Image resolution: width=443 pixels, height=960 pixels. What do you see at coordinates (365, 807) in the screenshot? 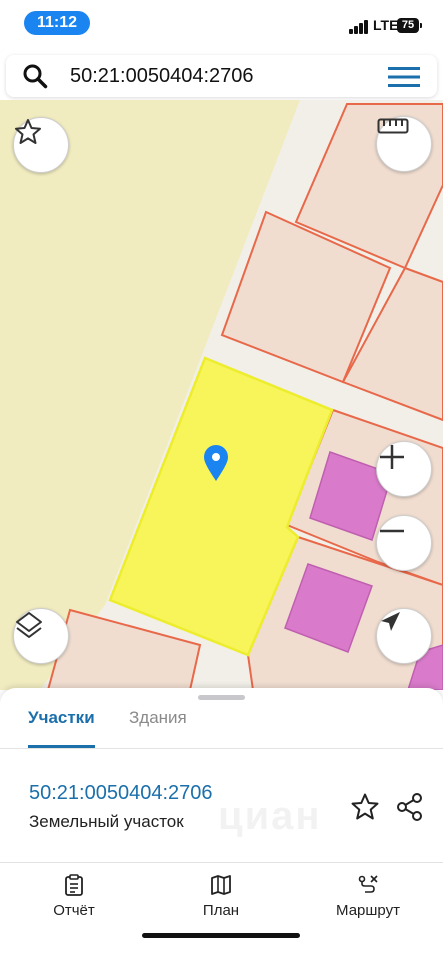
I see `favorite-star-icon` at bounding box center [365, 807].